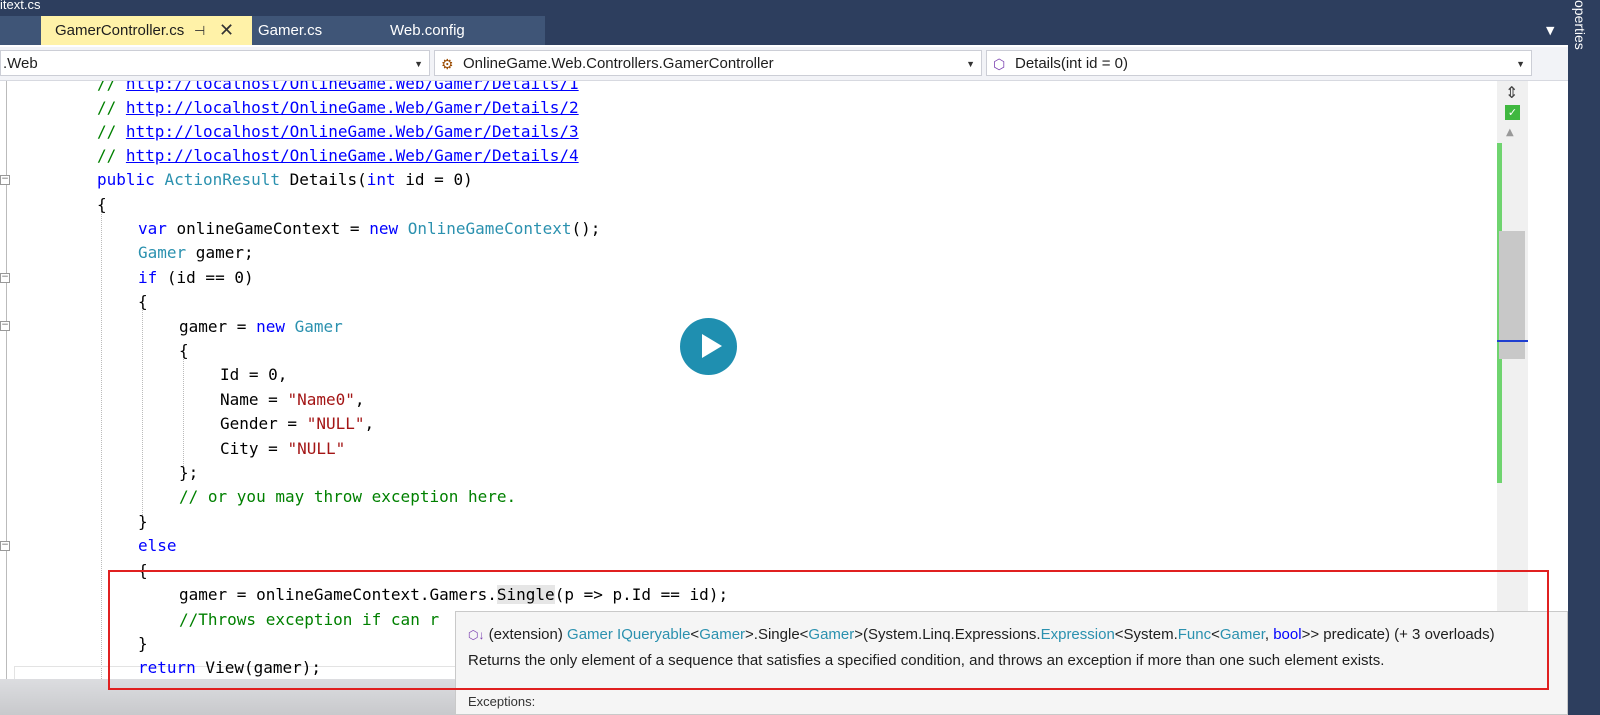 The height and width of the screenshot is (715, 1600). I want to click on tab-webconfig: Web.config, so click(451, 30).